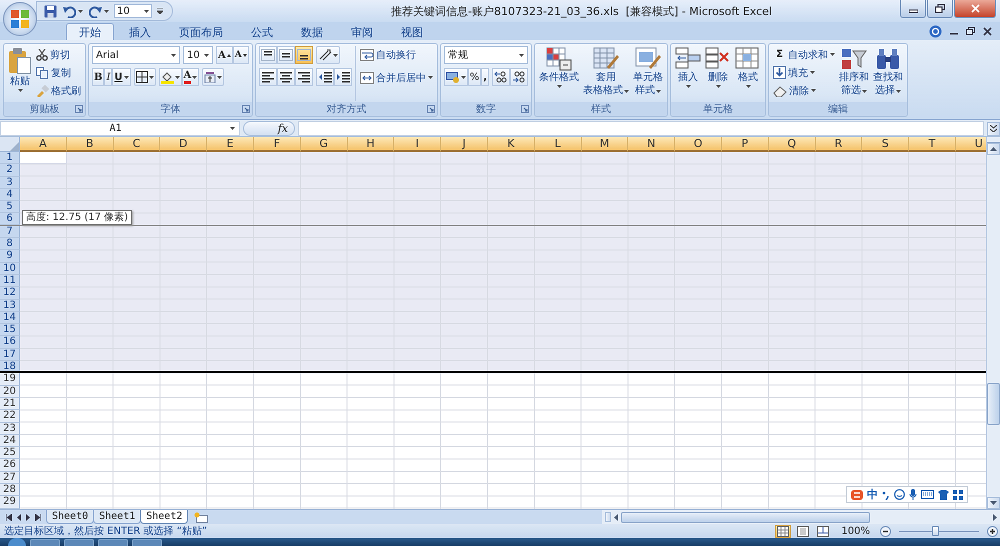 The image size is (1000, 546). I want to click on name-box: A1, so click(120, 128).